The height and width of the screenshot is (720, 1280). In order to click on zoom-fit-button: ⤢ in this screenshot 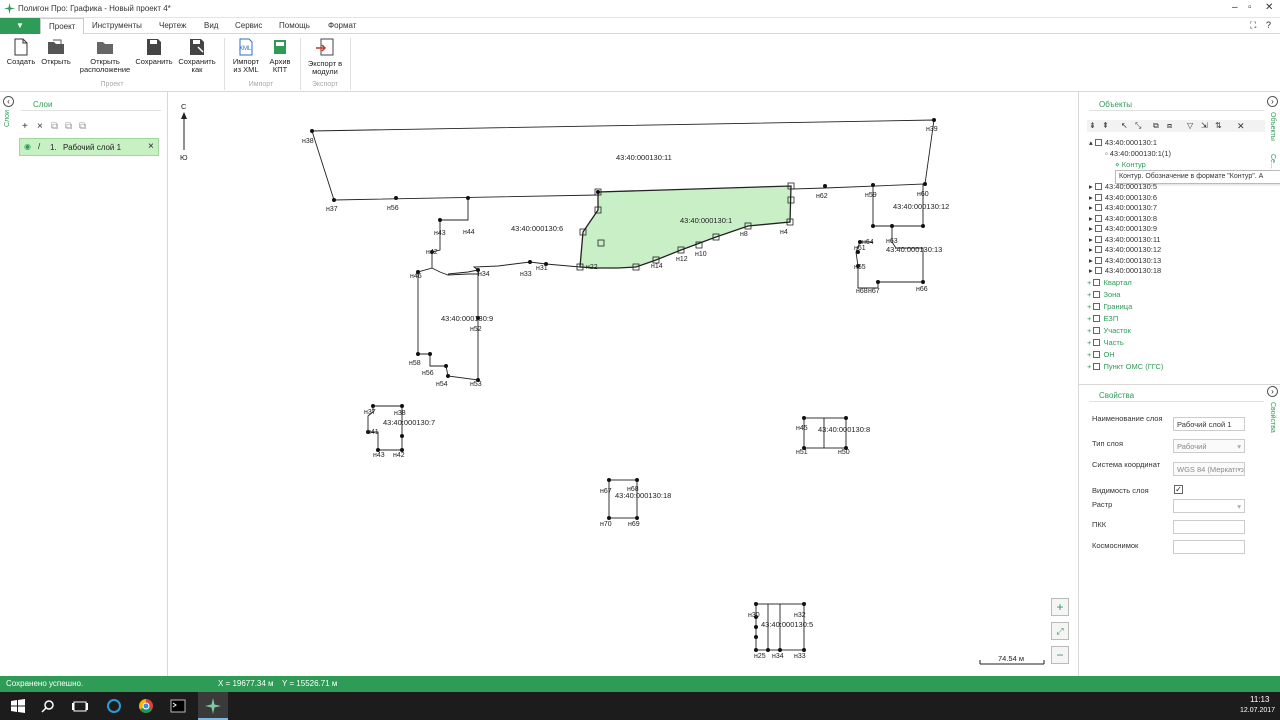, I will do `click(1060, 631)`.